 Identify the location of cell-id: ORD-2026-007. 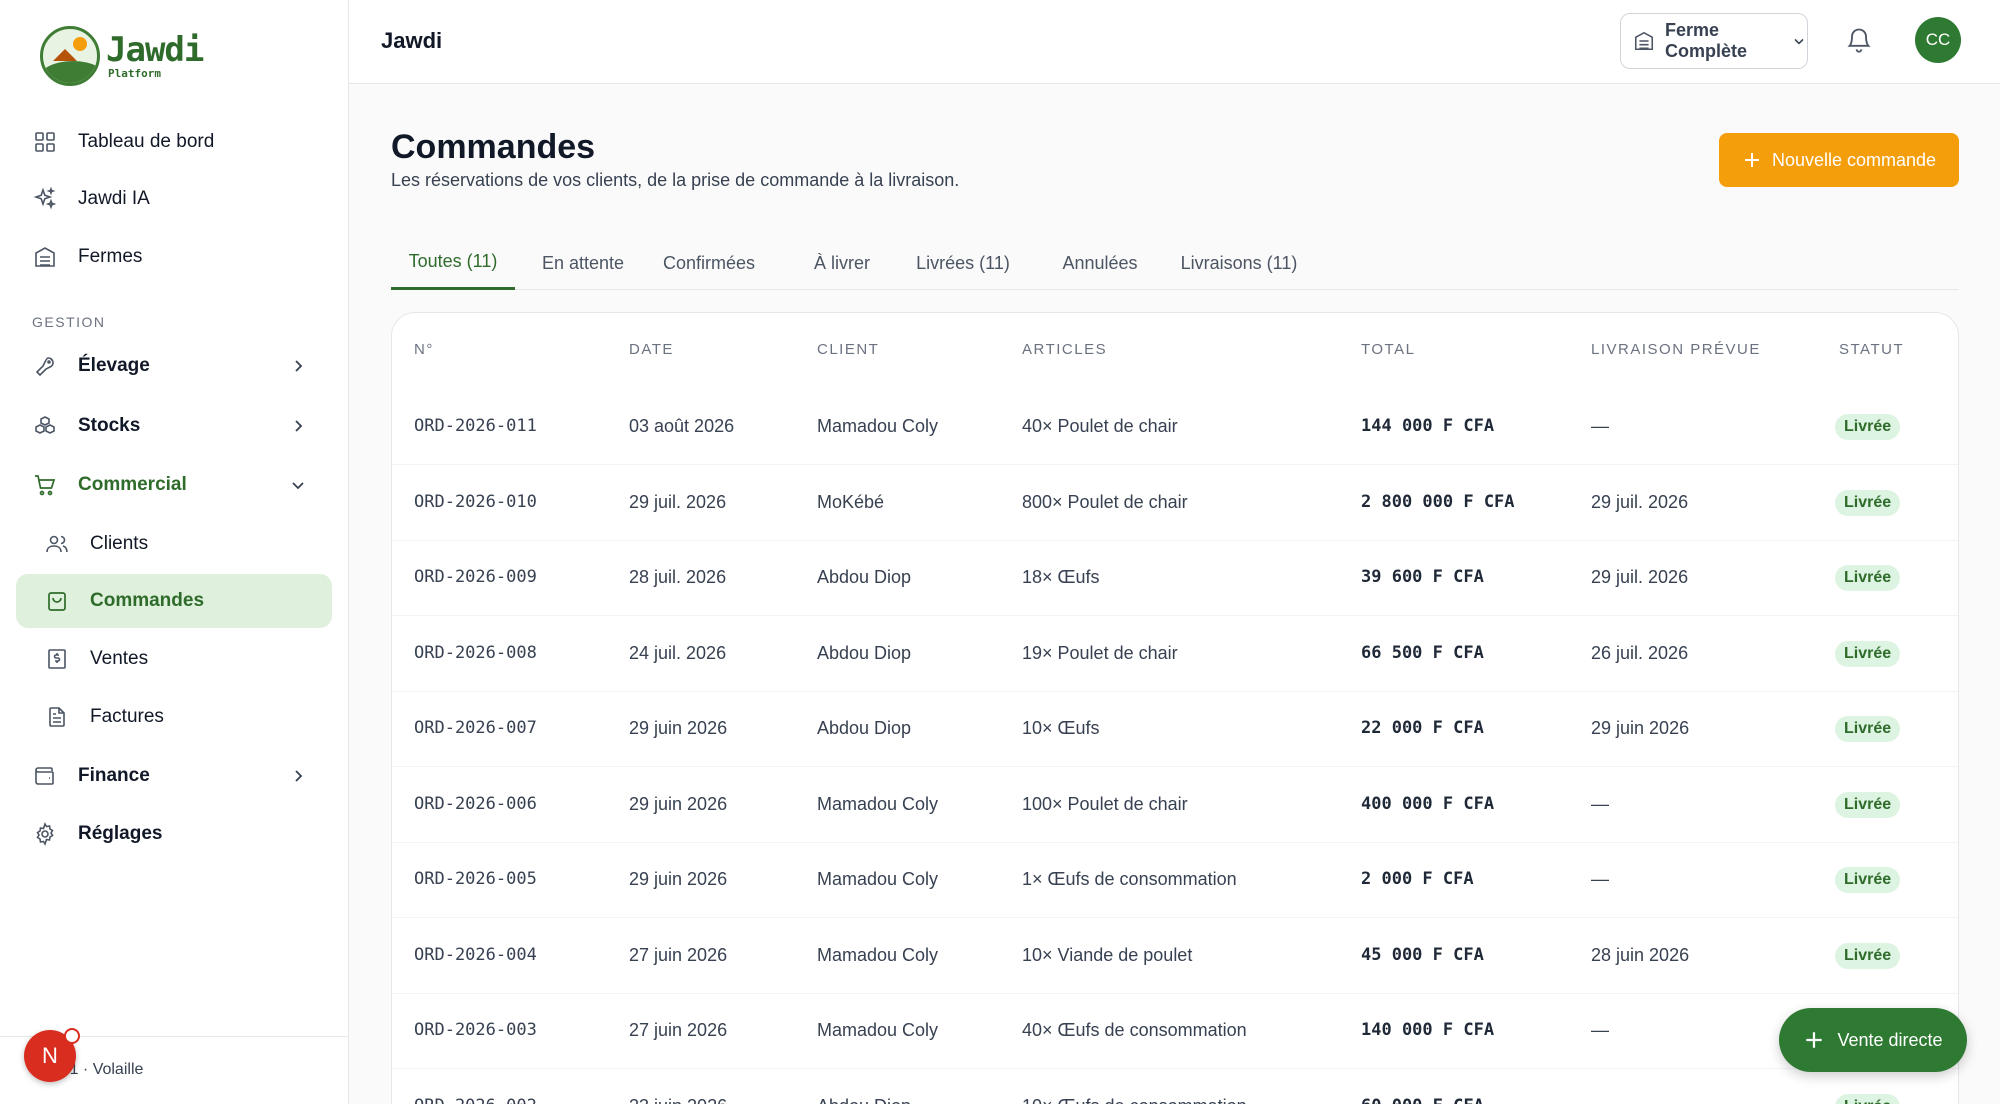
(475, 728).